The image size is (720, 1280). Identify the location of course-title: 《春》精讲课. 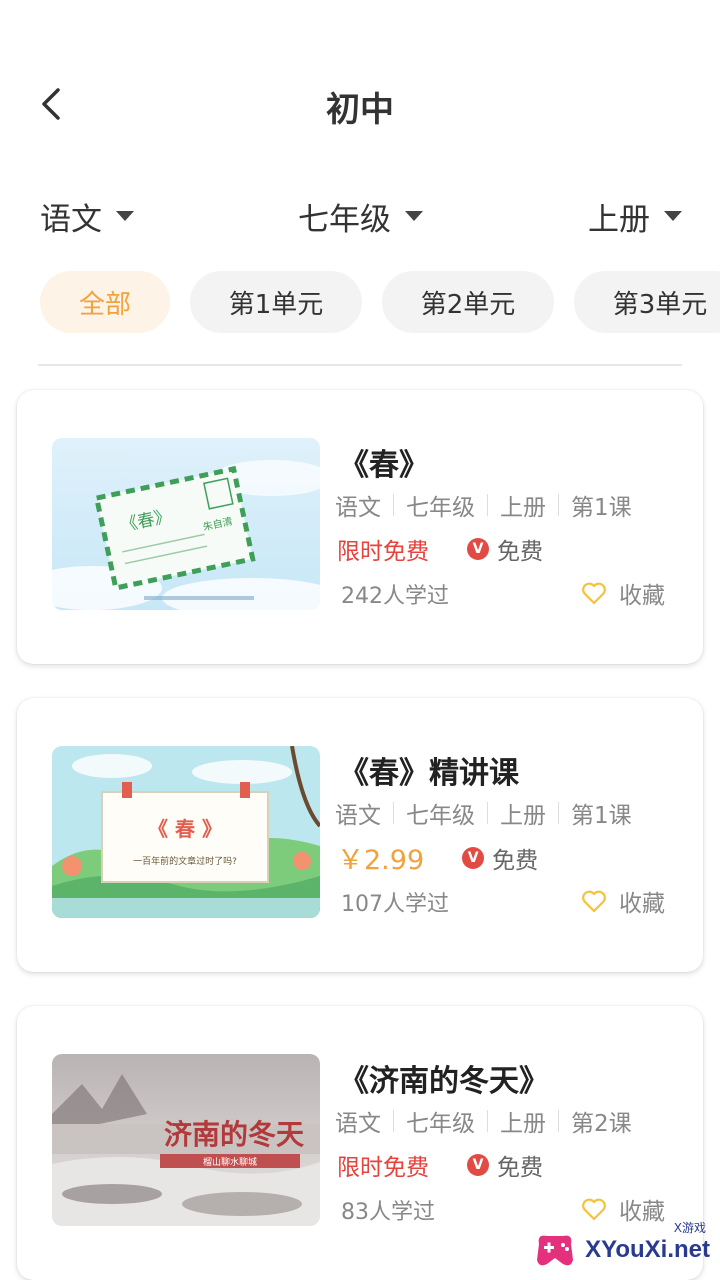
(429, 773).